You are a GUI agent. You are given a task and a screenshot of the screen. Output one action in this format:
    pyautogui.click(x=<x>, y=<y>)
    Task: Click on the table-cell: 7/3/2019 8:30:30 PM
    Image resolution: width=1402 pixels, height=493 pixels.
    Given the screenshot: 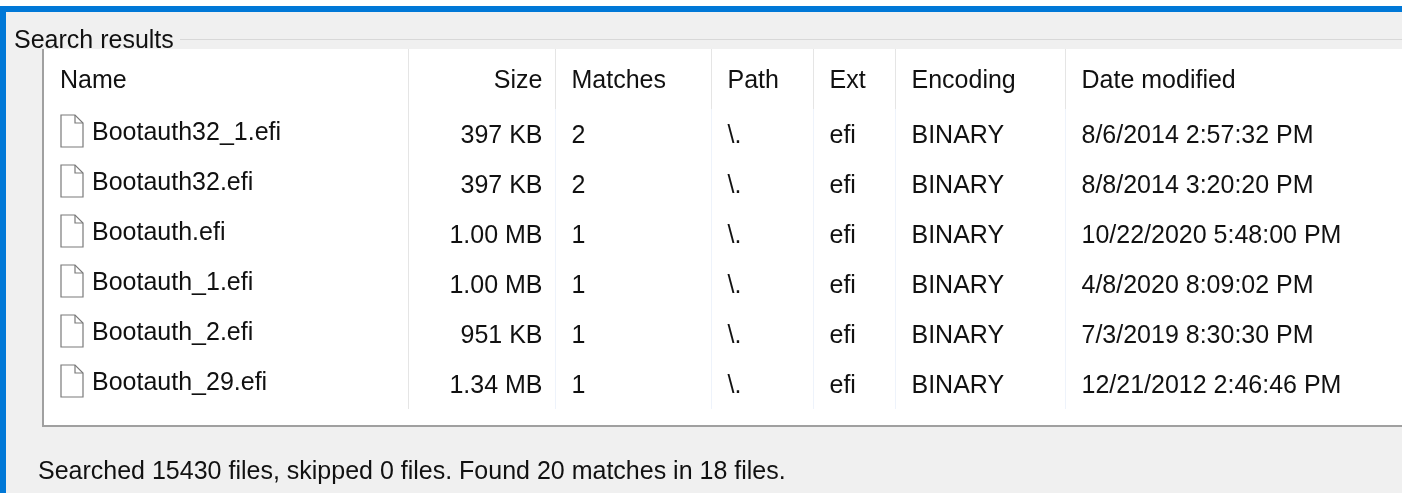 What is the action you would take?
    pyautogui.click(x=1197, y=333)
    